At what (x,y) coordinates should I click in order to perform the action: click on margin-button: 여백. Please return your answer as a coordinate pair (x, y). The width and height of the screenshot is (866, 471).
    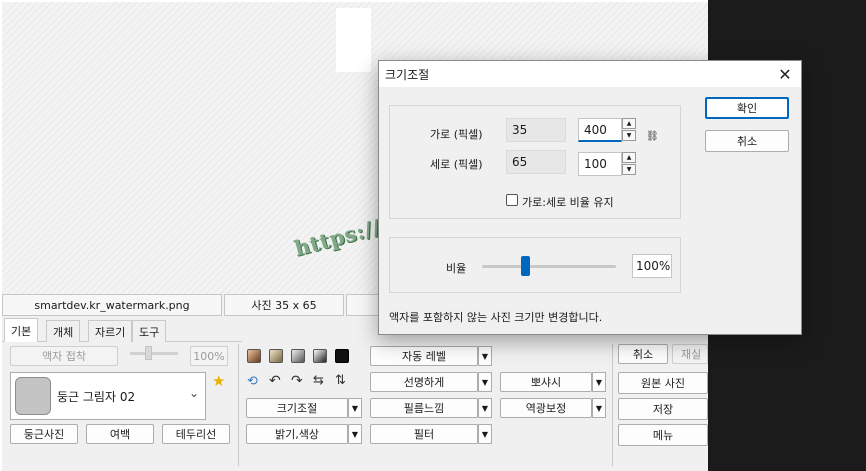
    Looking at the image, I should click on (120, 434).